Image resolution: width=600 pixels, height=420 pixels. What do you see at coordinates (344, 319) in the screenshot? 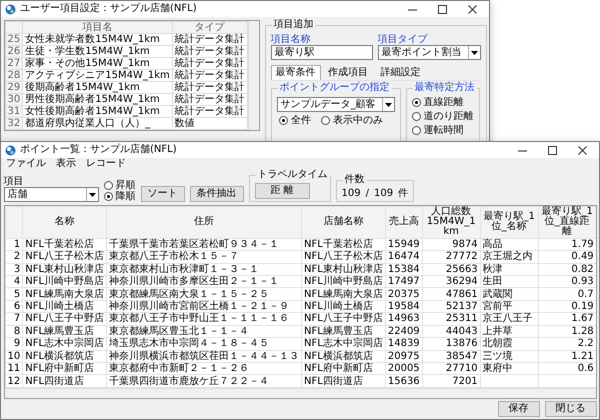
I see `table-cell: NFL八王子中野店` at bounding box center [344, 319].